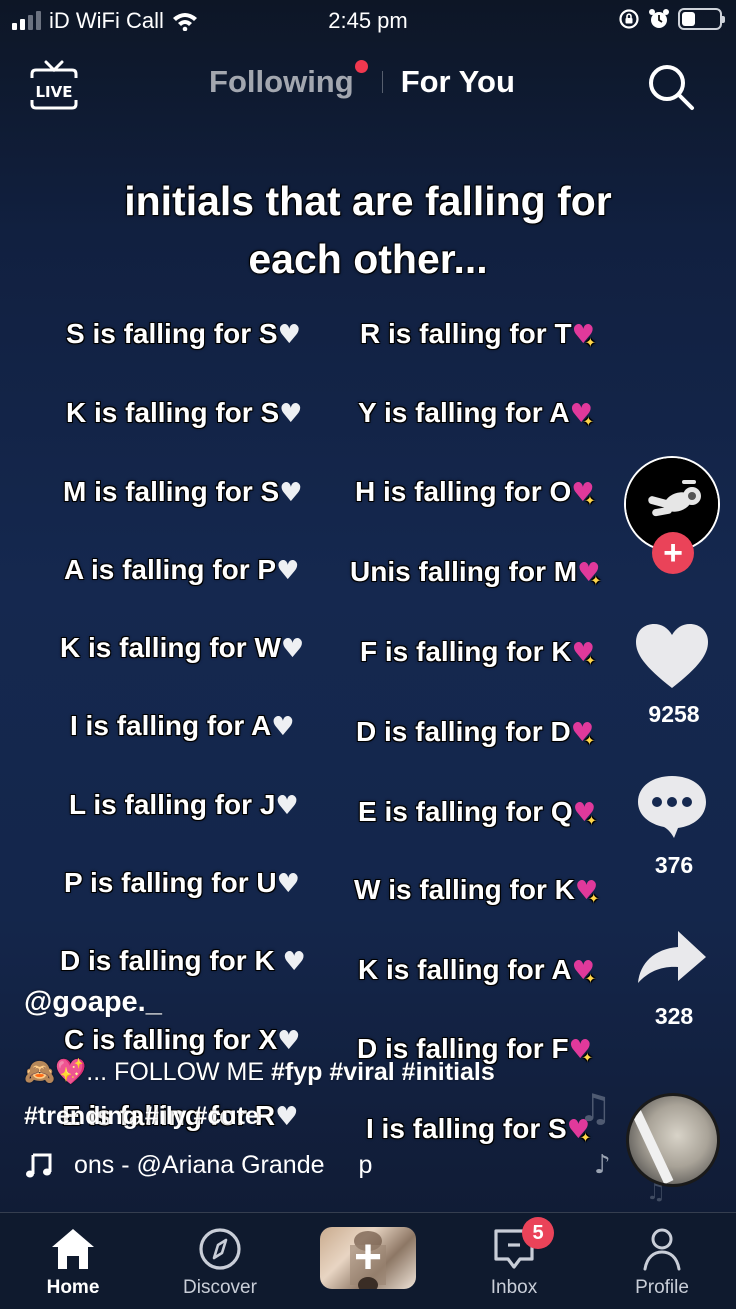 Image resolution: width=736 pixels, height=1309 pixels. Describe the element at coordinates (296, 1072) in the screenshot. I see `hashtag-fyp: #fyp` at that location.